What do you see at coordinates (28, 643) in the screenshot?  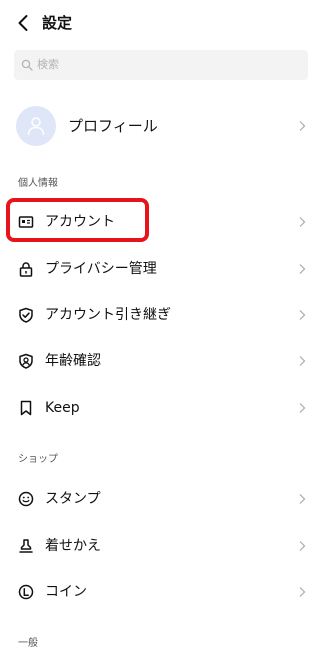 I see `section-header-general: 一般` at bounding box center [28, 643].